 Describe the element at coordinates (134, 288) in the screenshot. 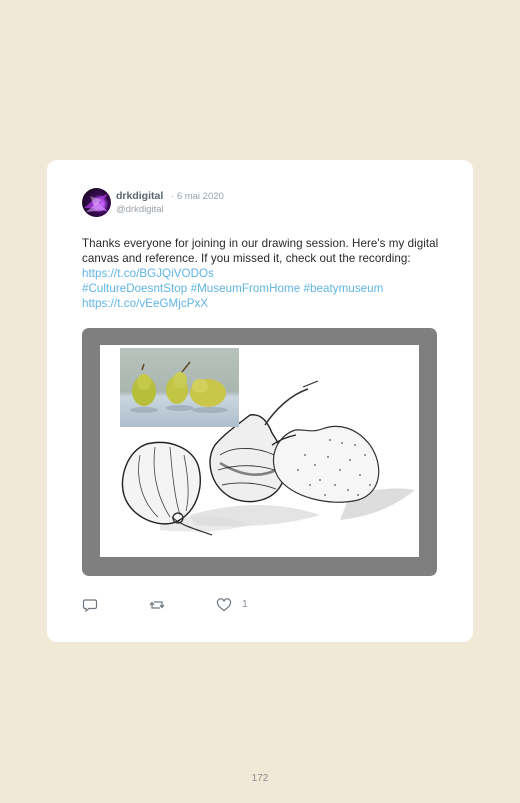

I see `hashtag-culturedoesntstop: #CultureDoesntStop` at that location.